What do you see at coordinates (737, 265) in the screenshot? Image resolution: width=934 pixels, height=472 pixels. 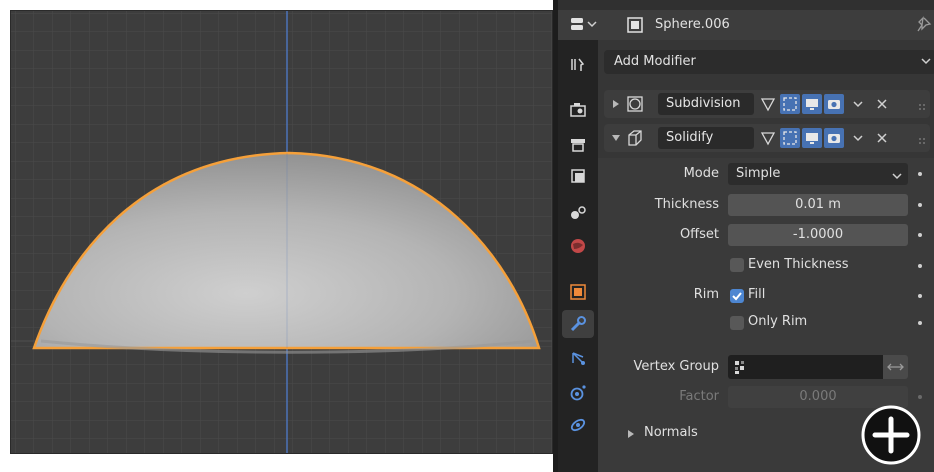 I see `even-thickness-checkbox` at bounding box center [737, 265].